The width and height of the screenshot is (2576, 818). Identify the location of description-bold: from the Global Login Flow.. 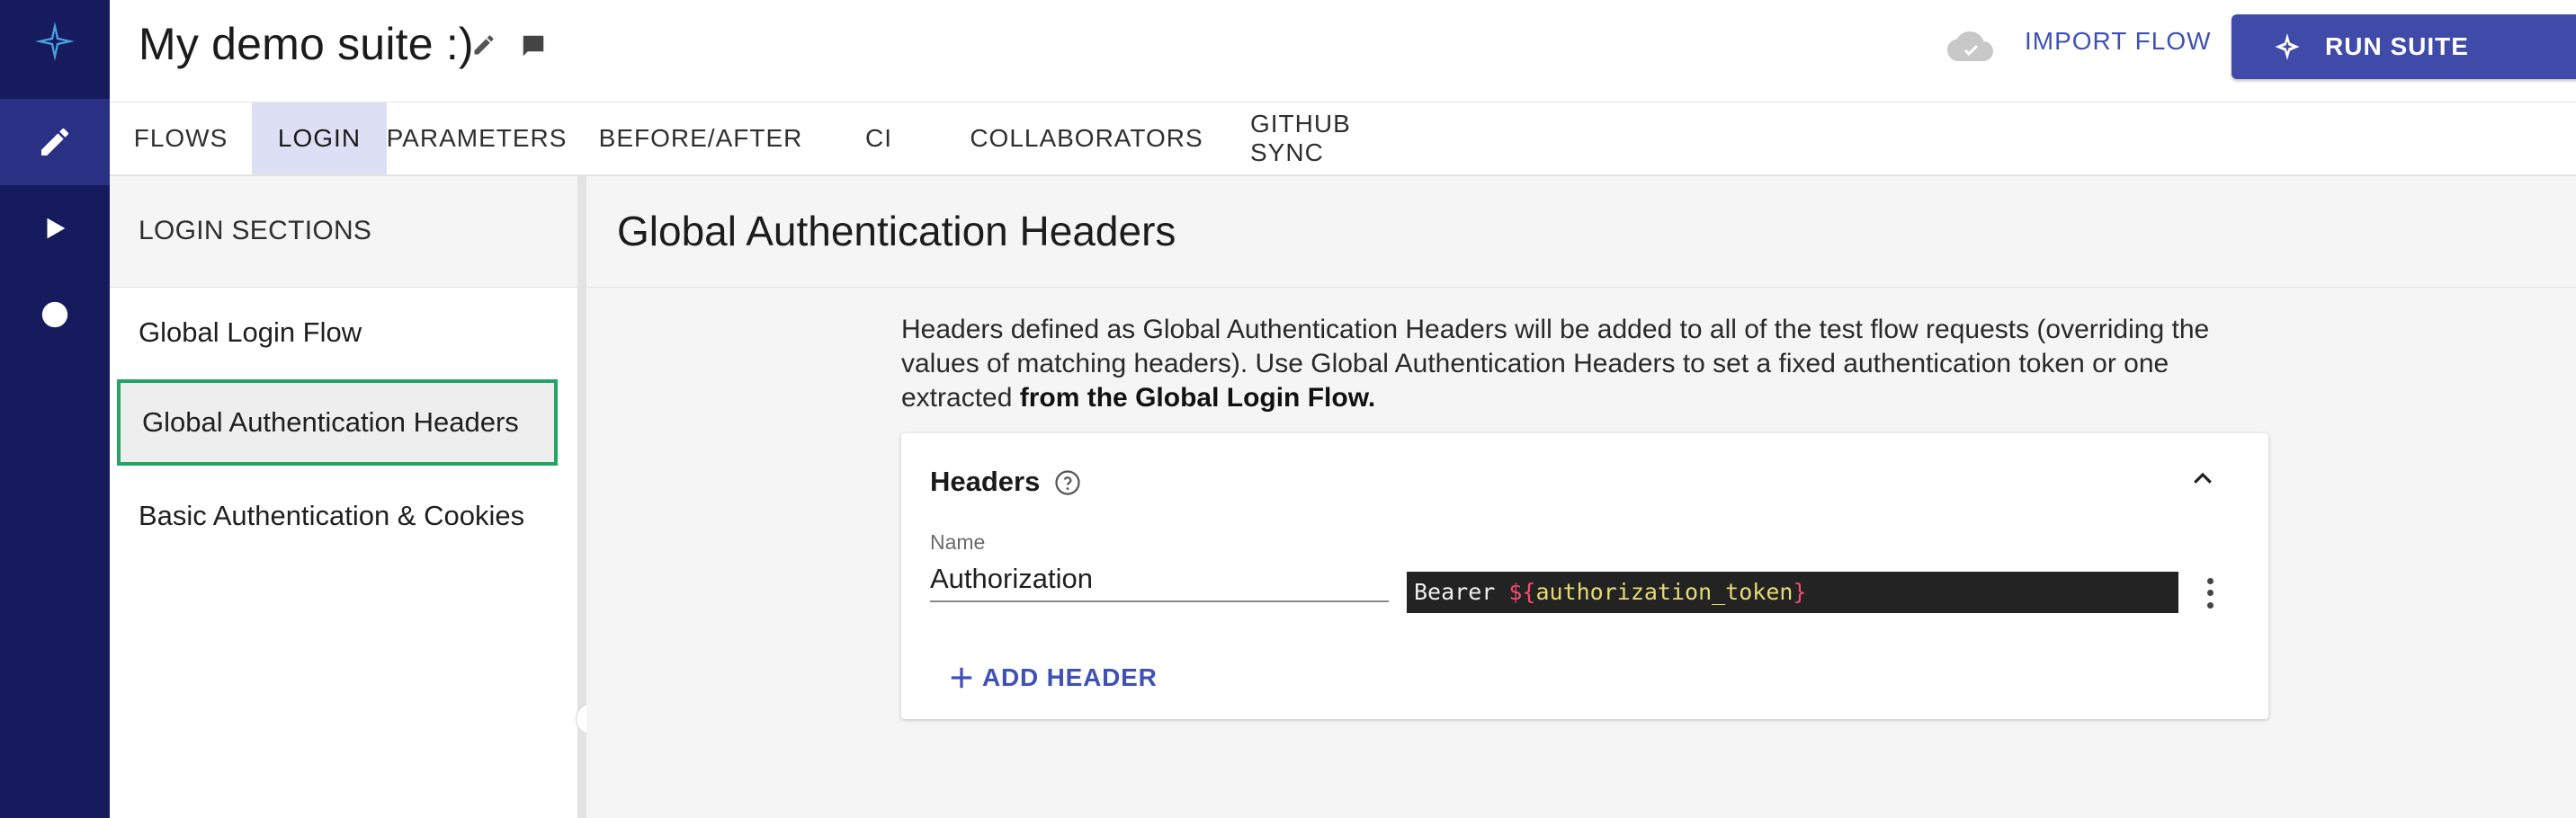
(1197, 398).